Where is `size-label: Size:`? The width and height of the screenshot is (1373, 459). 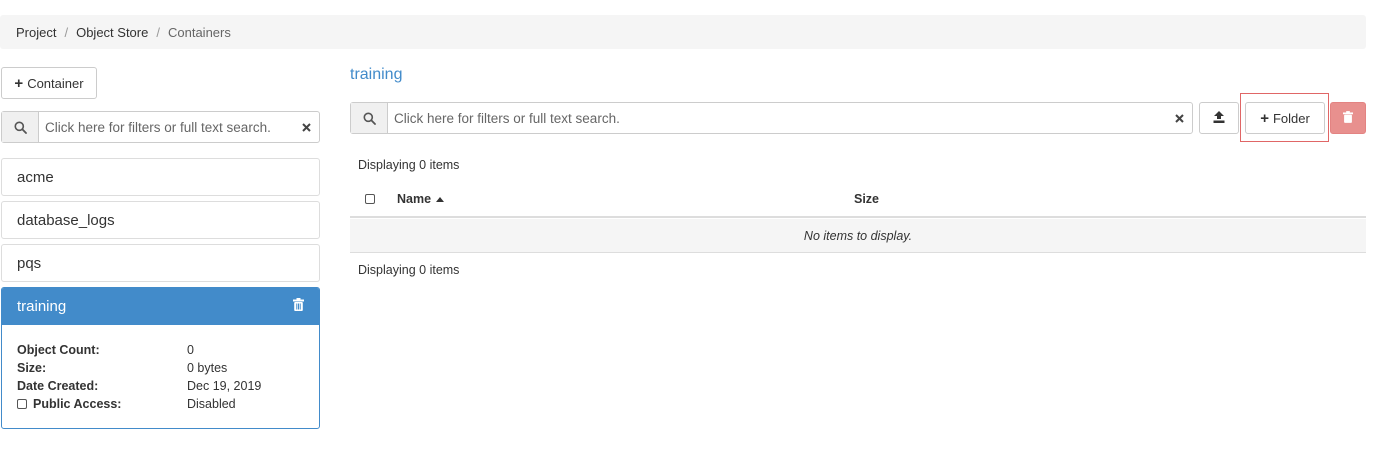
size-label: Size: is located at coordinates (32, 368).